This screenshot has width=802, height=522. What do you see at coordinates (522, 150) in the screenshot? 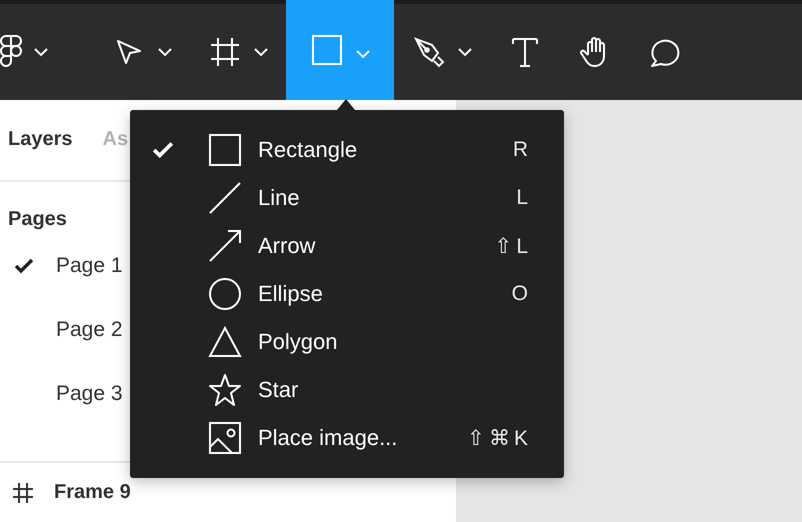
I see `shortcut-text: R` at bounding box center [522, 150].